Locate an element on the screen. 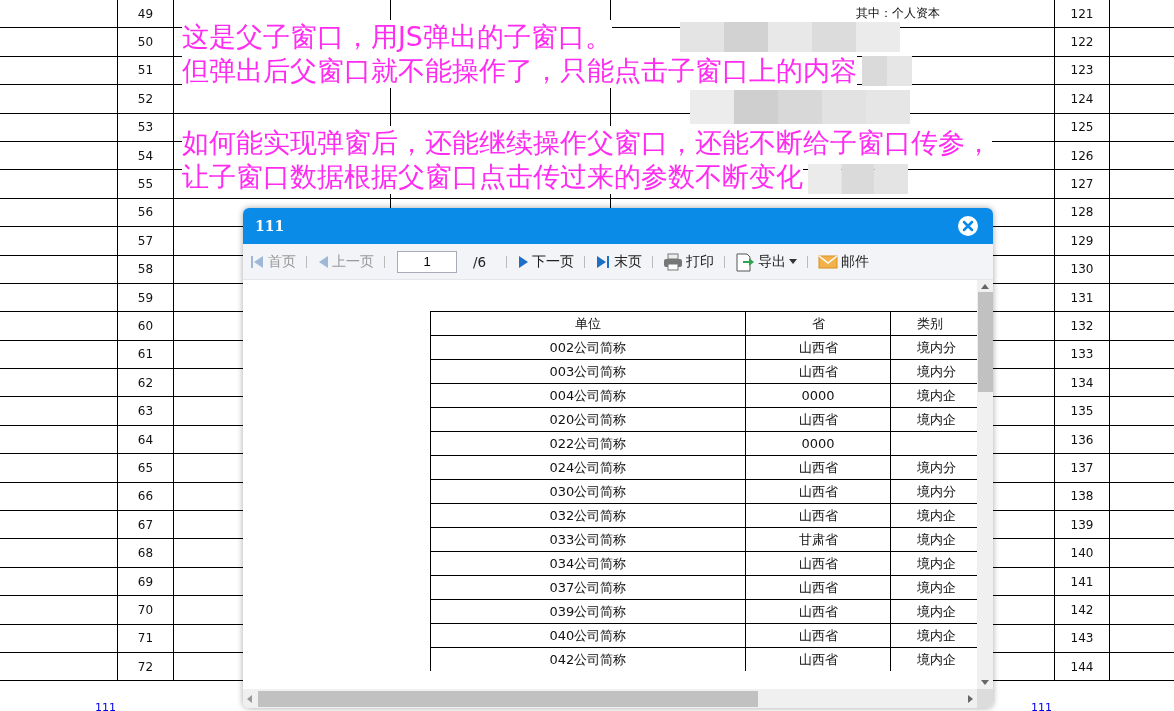 Image resolution: width=1174 pixels, height=711 pixels. mosaic-patch is located at coordinates (887, 71).